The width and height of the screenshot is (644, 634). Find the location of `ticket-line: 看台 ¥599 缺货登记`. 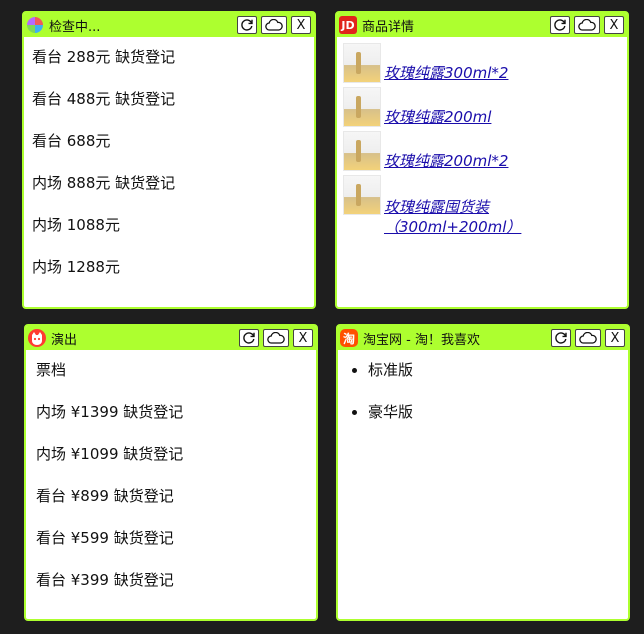

ticket-line: 看台 ¥599 缺货登记 is located at coordinates (105, 538).